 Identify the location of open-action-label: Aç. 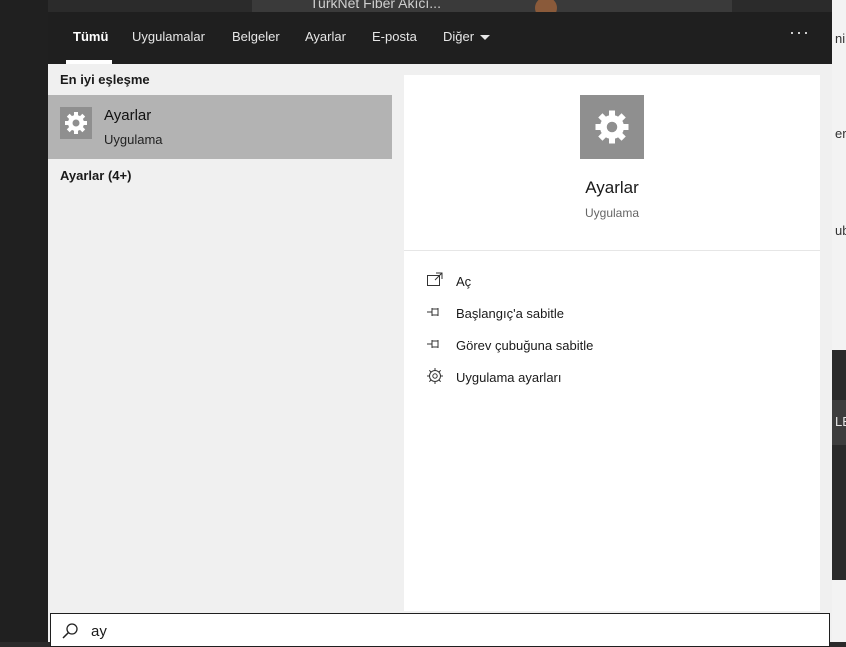
(464, 281).